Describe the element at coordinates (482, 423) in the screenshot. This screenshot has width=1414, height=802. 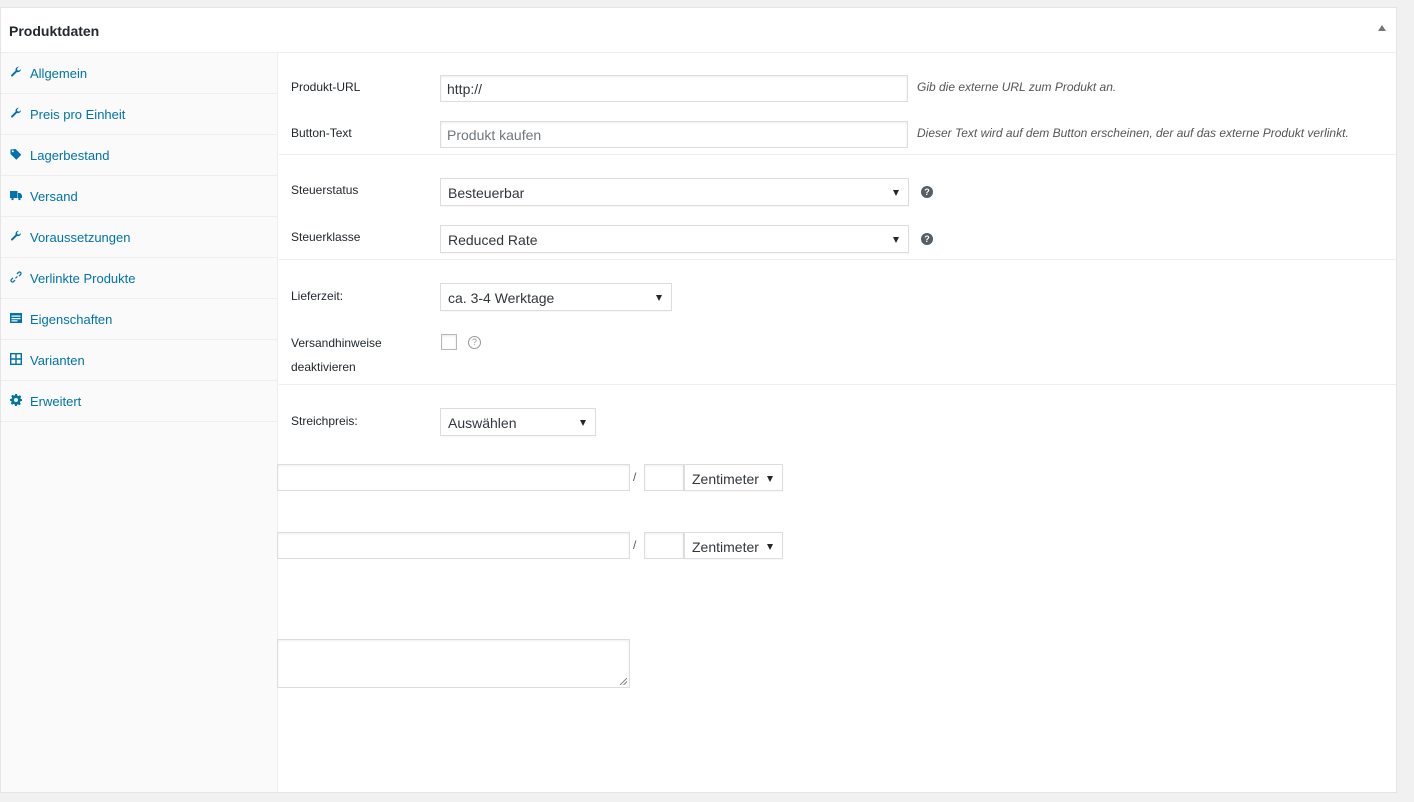
I see `strike-price-value: Auswählen` at that location.